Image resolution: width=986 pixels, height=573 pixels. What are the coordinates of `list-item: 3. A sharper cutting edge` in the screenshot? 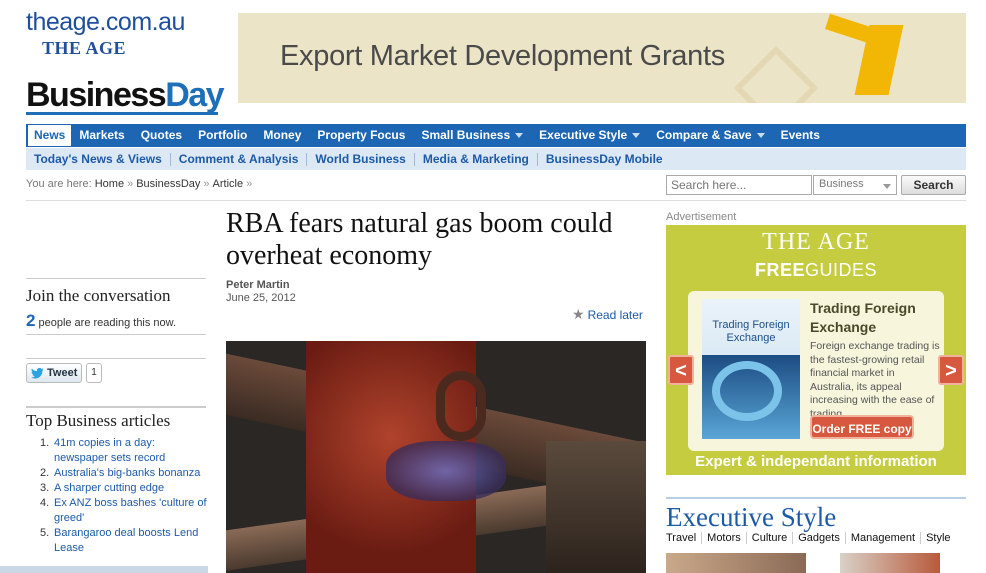 It's located at (125, 488).